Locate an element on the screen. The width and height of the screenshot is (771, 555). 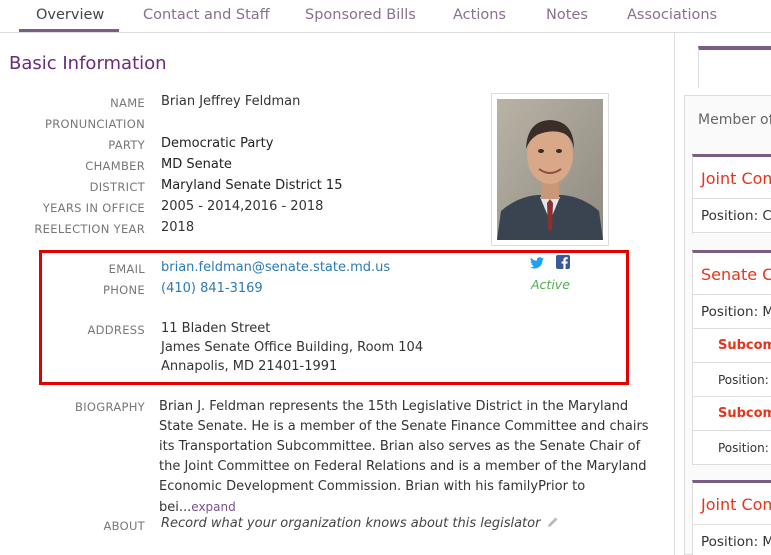
section-title: Basic Information is located at coordinates (88, 63).